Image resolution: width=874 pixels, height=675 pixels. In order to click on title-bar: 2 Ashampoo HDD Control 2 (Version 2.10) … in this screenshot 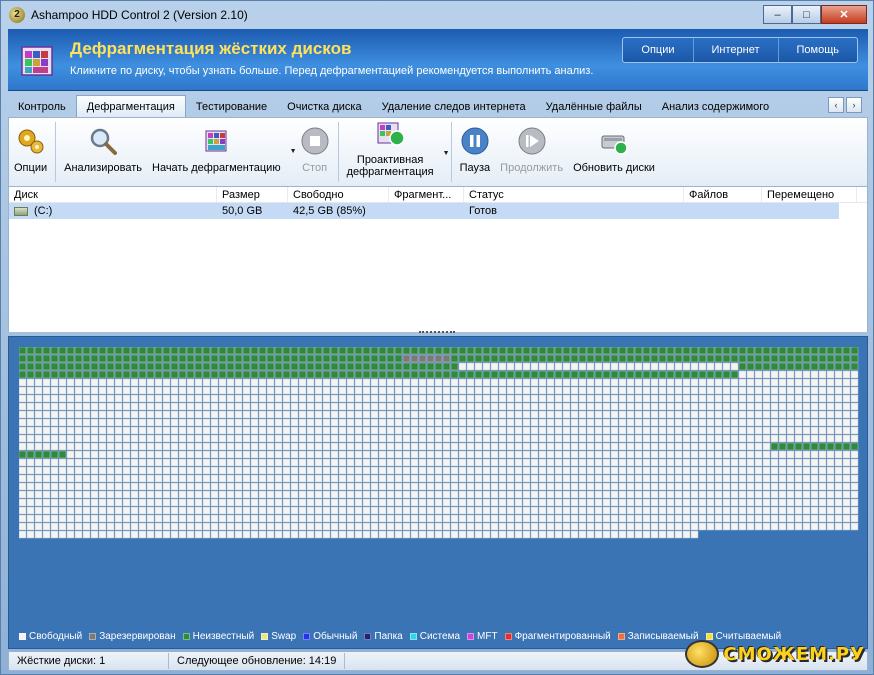, I will do `click(437, 15)`.